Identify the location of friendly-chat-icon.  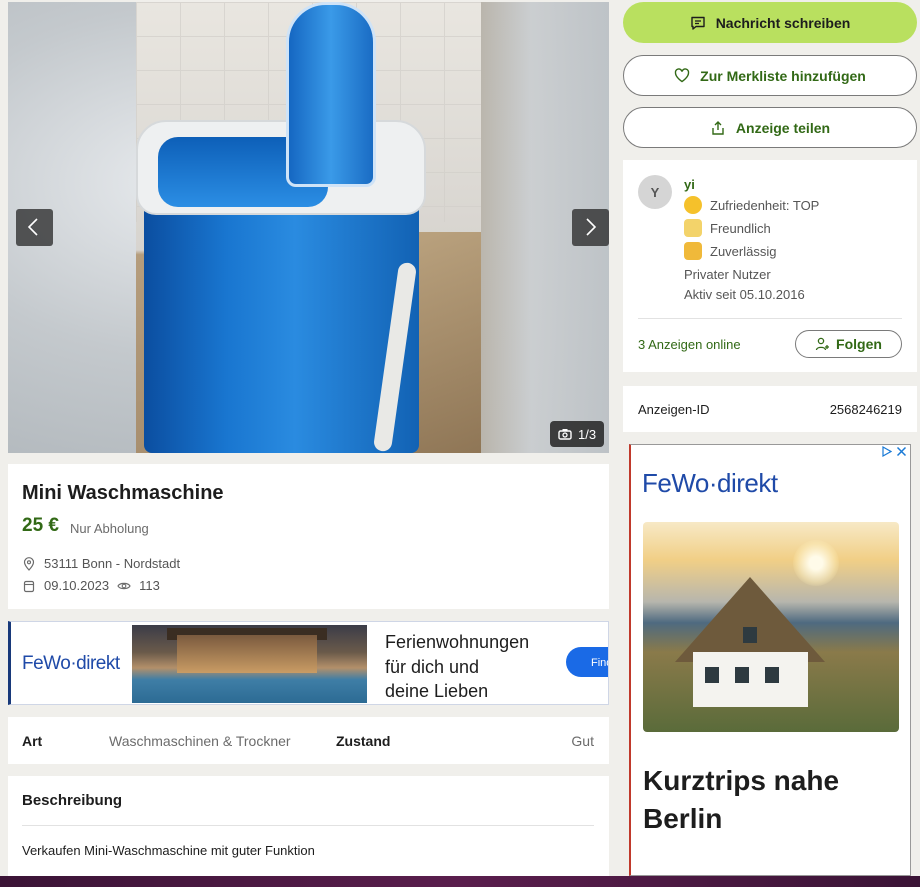
(693, 228).